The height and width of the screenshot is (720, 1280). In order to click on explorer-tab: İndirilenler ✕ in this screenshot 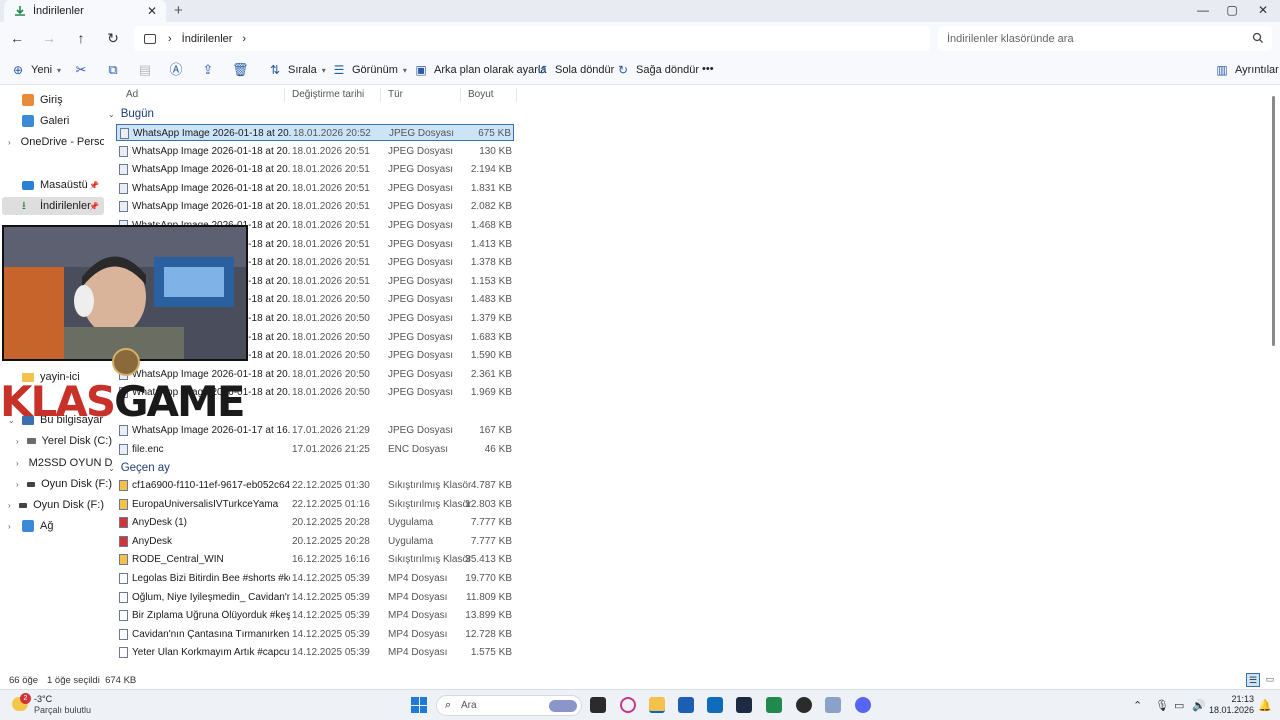, I will do `click(85, 11)`.